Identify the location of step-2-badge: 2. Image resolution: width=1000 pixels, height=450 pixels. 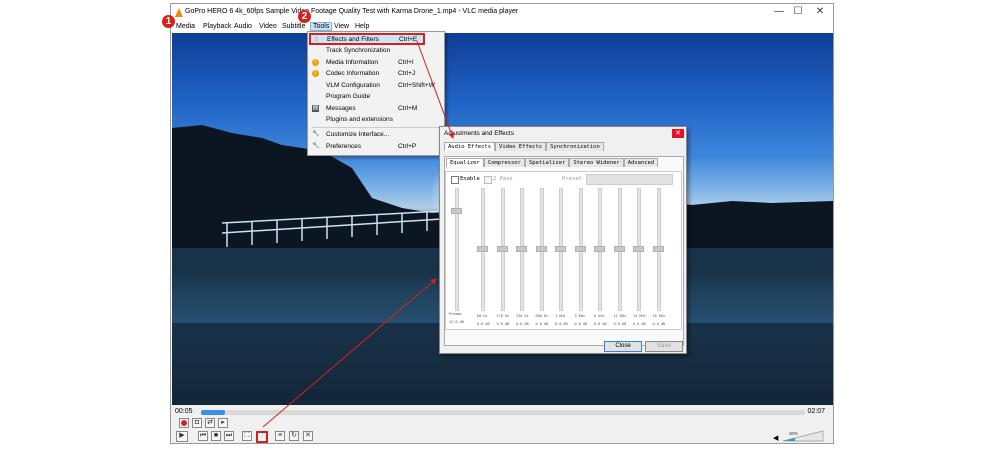
(304, 16).